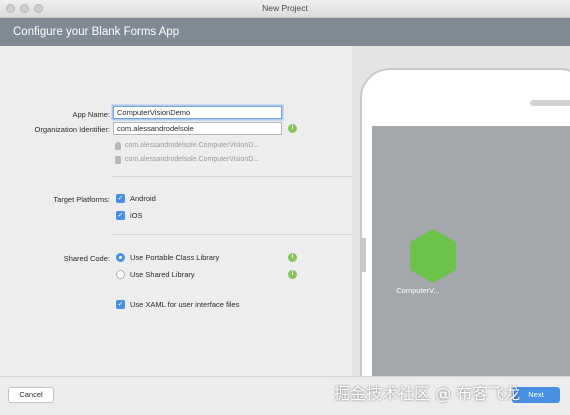  Describe the element at coordinates (118, 160) in the screenshot. I see `ios-bundle-icon` at that location.